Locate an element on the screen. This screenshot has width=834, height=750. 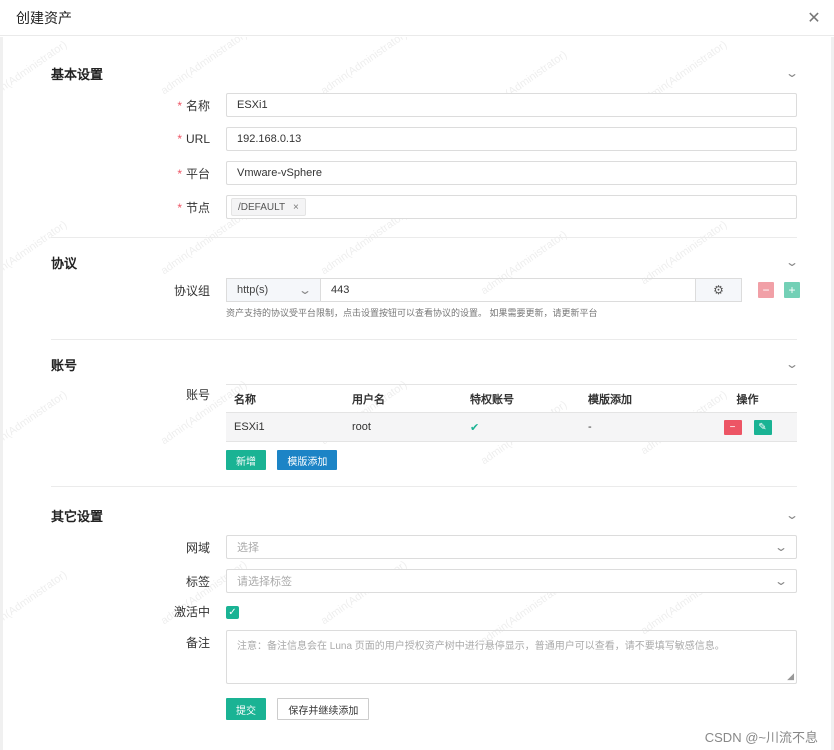
domain-select: 选择 ⌄ is located at coordinates (511, 547).